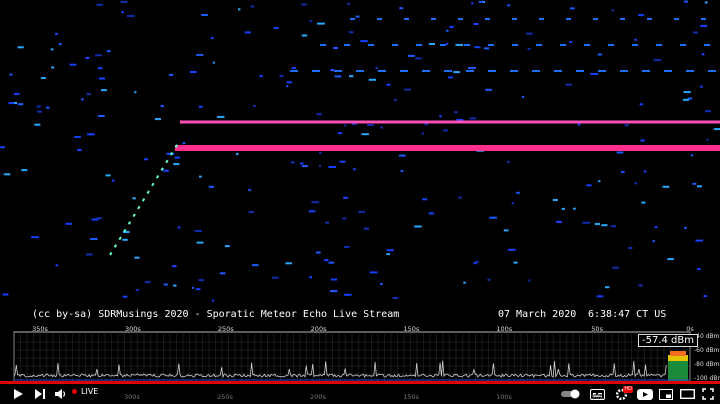  Describe the element at coordinates (412, 329) in the screenshot. I see `time-tick-label: 150s` at that location.